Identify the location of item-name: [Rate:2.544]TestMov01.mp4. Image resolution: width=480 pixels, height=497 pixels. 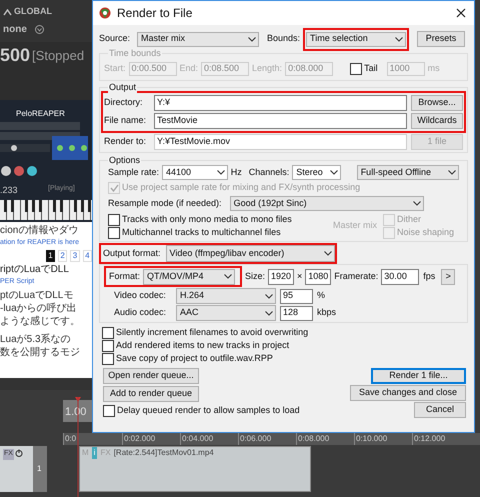
(164, 453).